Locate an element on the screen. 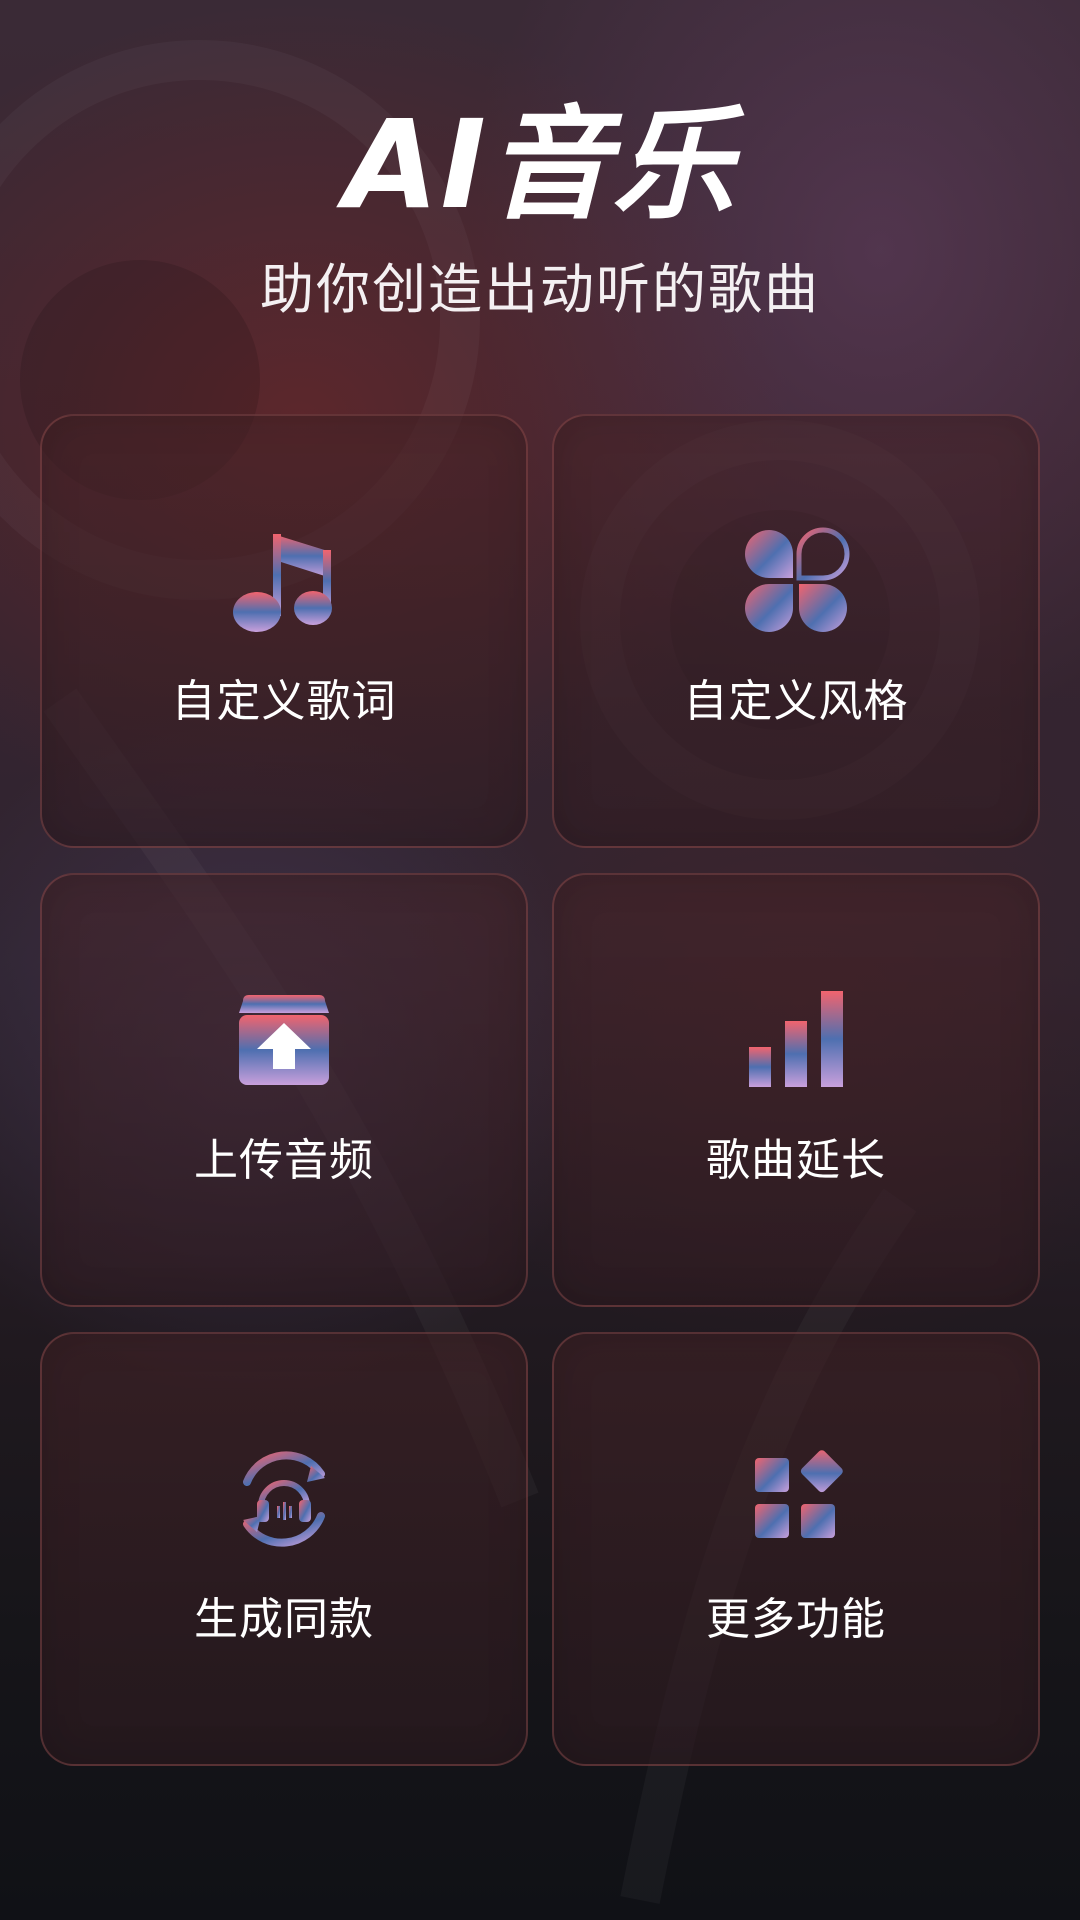 This screenshot has height=1920, width=1080. style-petals-icon is located at coordinates (796, 581).